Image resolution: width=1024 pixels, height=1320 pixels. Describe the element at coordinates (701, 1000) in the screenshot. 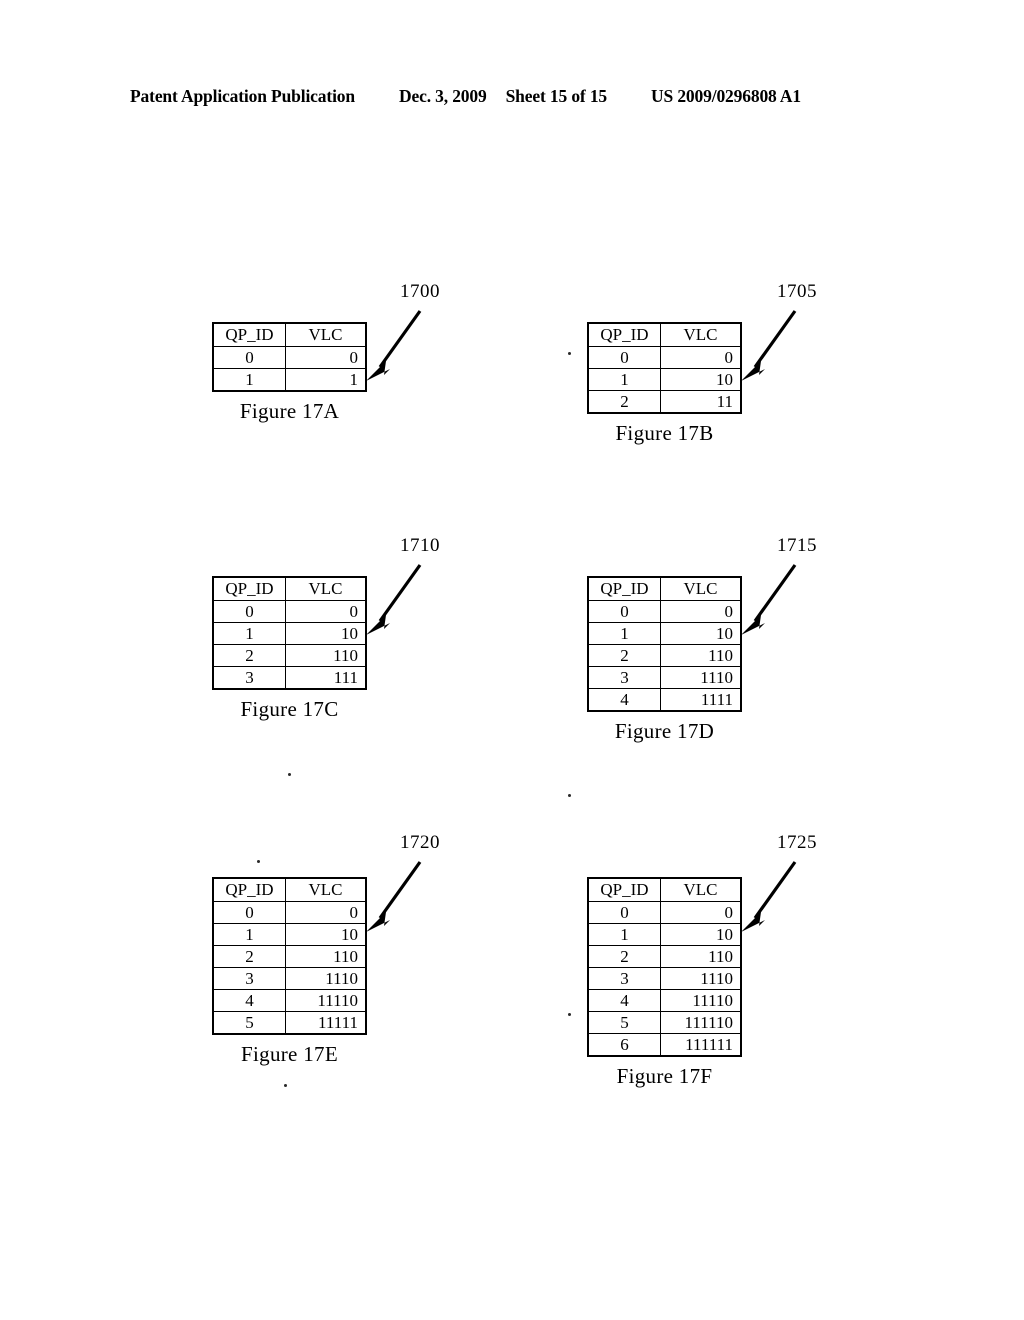

I see `cell-vlc: 11110` at that location.